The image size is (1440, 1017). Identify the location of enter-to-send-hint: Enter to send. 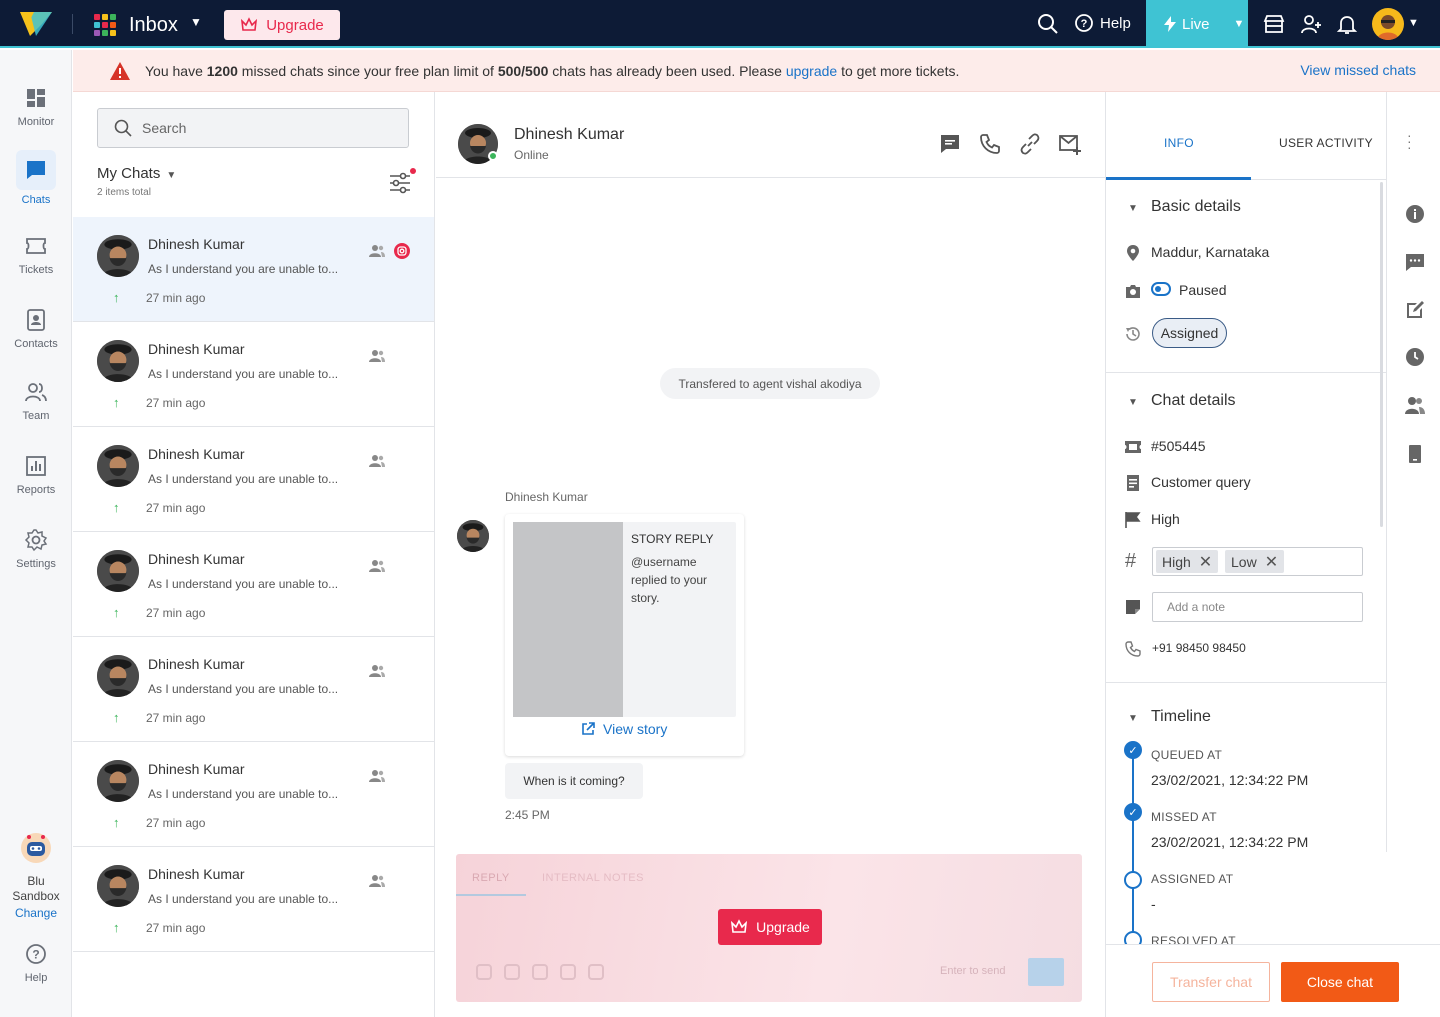
(973, 971).